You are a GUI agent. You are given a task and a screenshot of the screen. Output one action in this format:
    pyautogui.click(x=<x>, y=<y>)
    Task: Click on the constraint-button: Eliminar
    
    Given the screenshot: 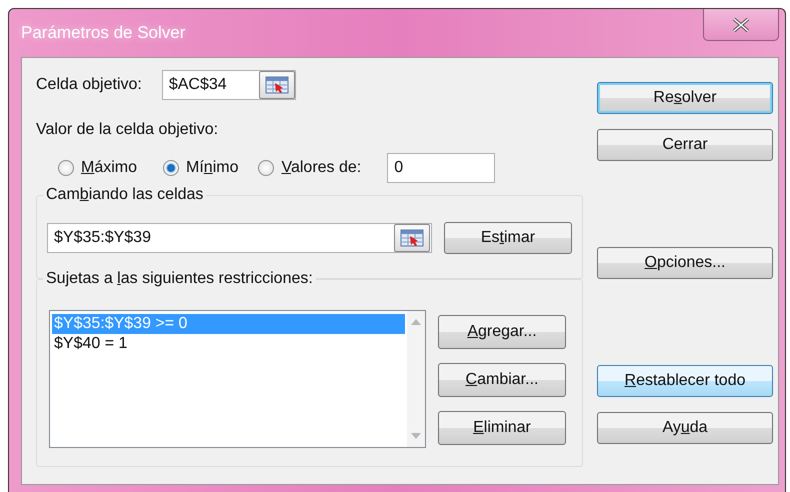 What is the action you would take?
    pyautogui.click(x=502, y=428)
    